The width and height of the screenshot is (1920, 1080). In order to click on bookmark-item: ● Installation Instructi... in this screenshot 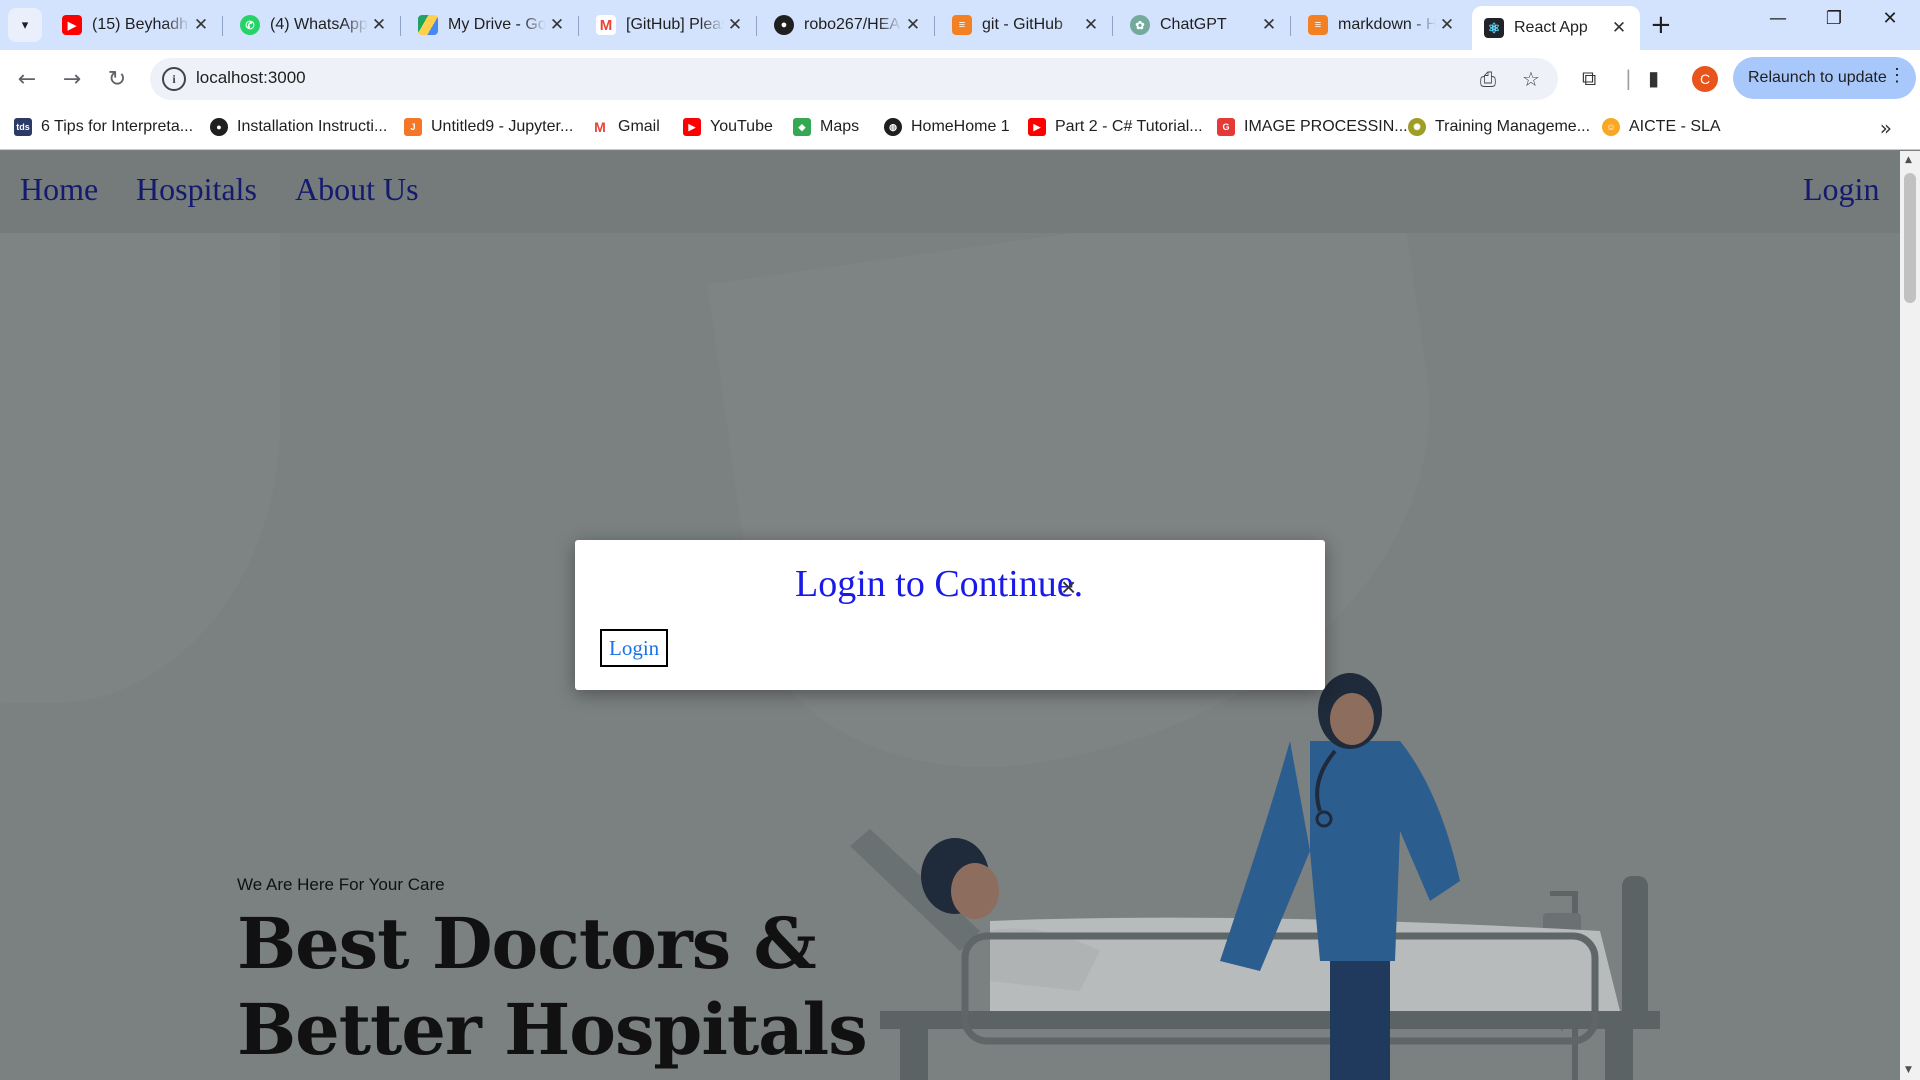, I will do `click(298, 127)`.